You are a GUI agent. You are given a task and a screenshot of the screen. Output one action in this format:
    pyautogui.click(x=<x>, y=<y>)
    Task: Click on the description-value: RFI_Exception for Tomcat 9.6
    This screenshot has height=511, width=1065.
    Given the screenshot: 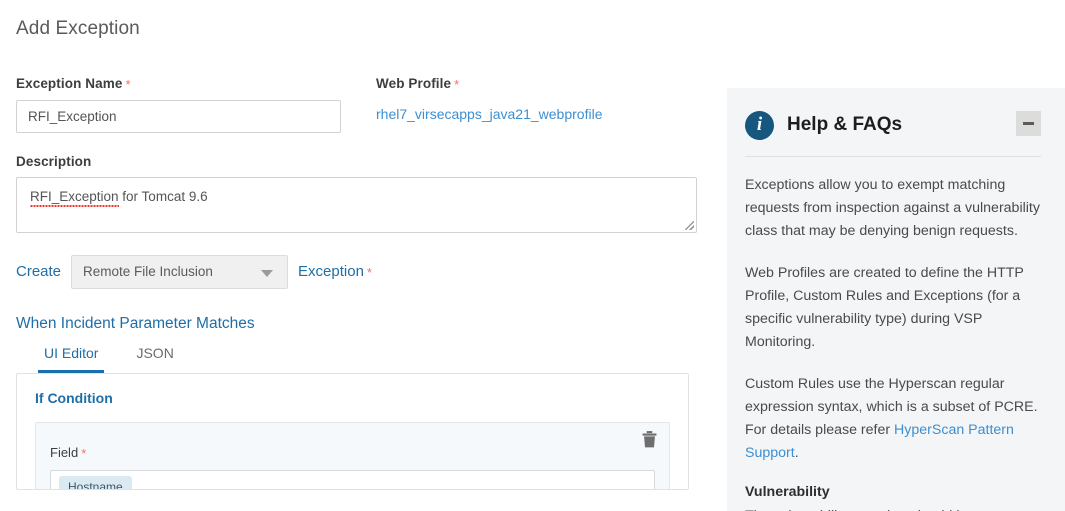 What is the action you would take?
    pyautogui.click(x=119, y=197)
    